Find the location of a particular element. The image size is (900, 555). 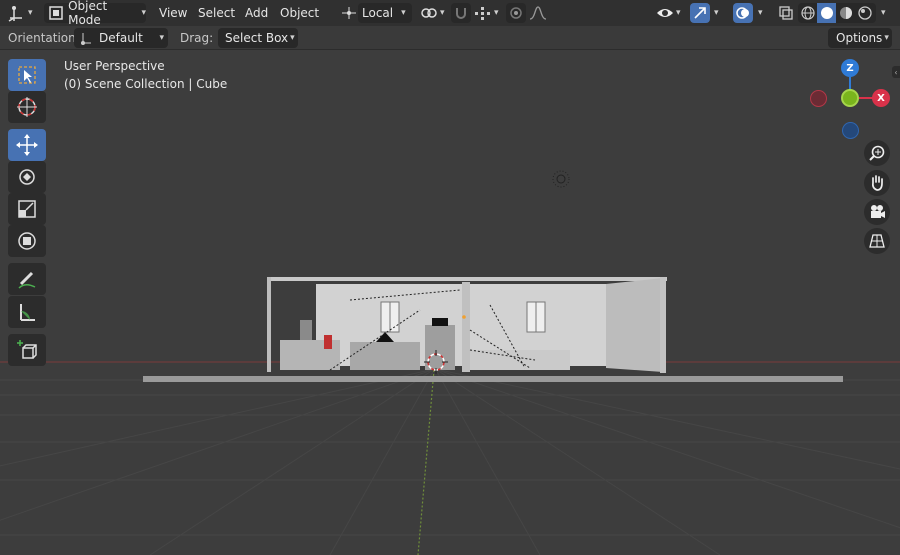

gizmo-dropdown: ▾ is located at coordinates (715, 13).